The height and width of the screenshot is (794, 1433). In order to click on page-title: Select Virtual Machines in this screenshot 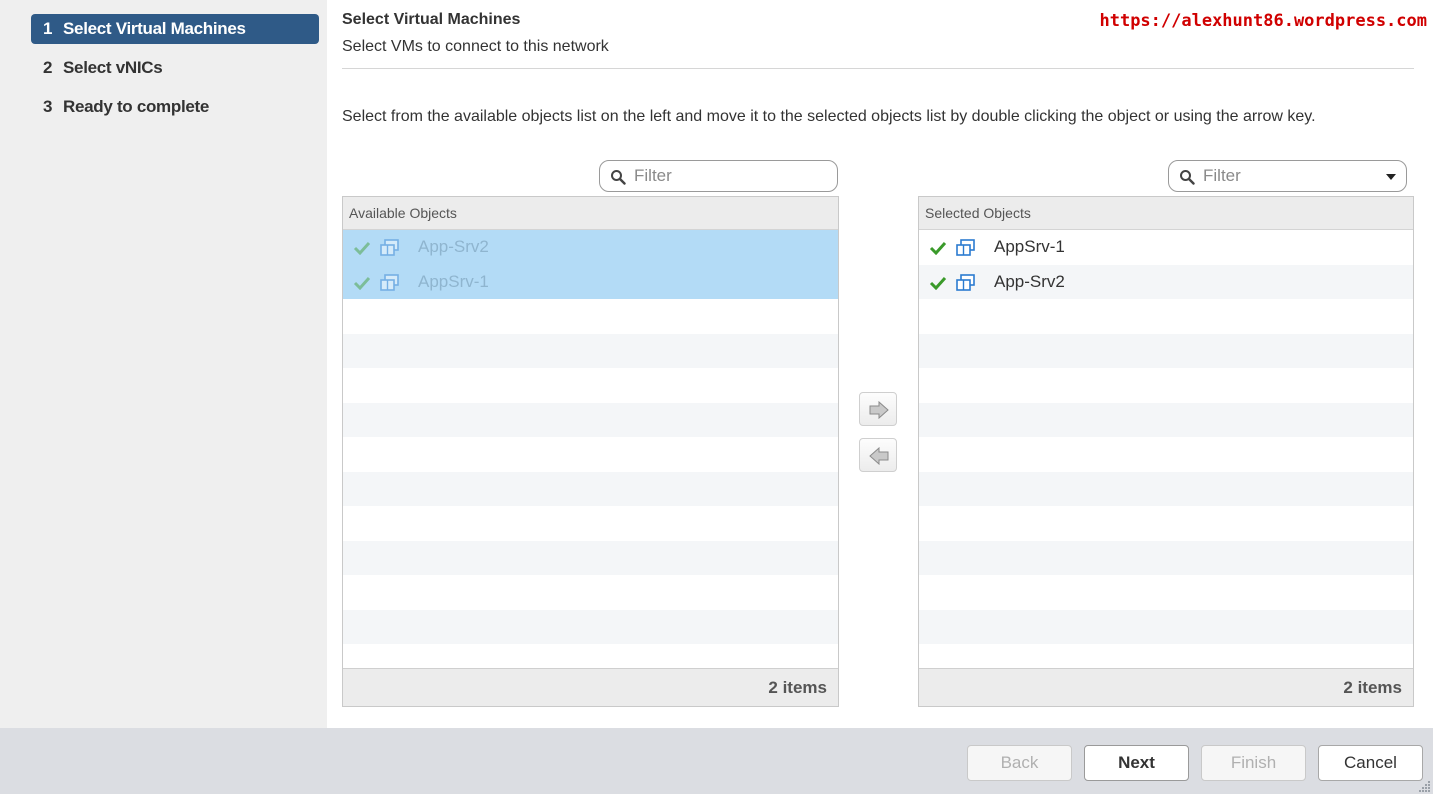, I will do `click(431, 19)`.